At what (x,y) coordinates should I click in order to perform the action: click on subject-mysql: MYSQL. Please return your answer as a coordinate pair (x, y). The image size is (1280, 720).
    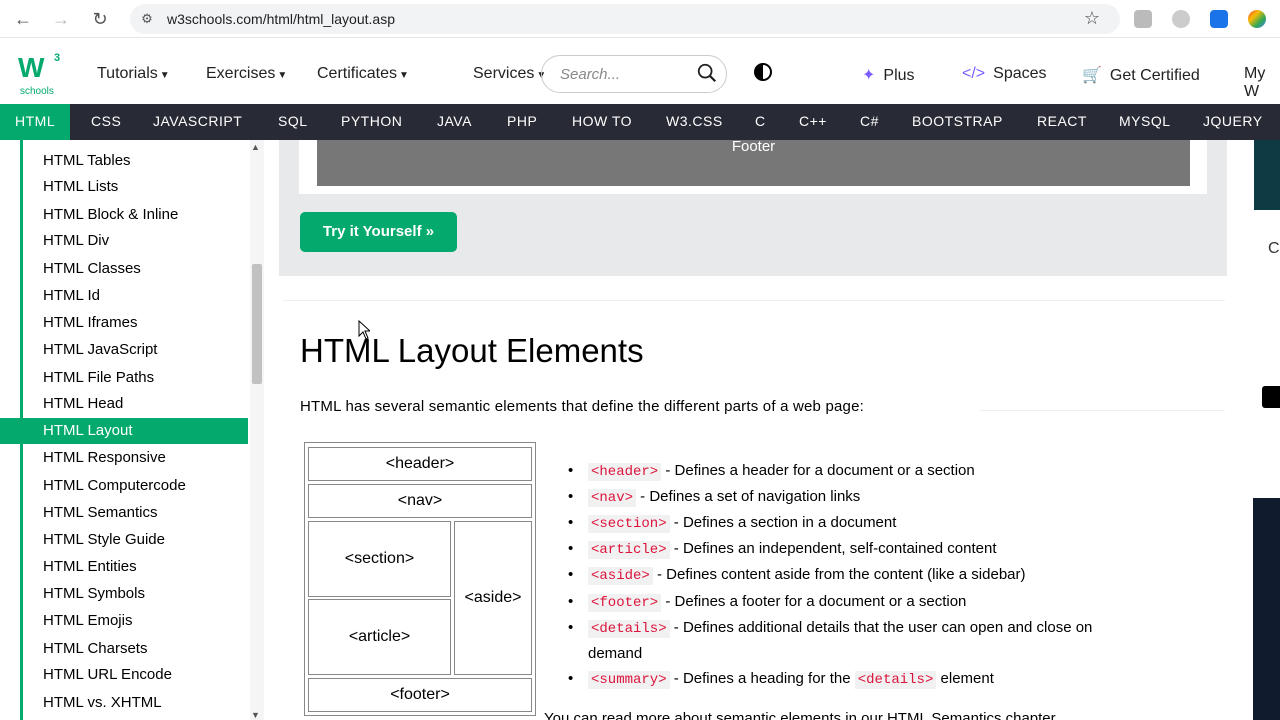
    Looking at the image, I should click on (1145, 121).